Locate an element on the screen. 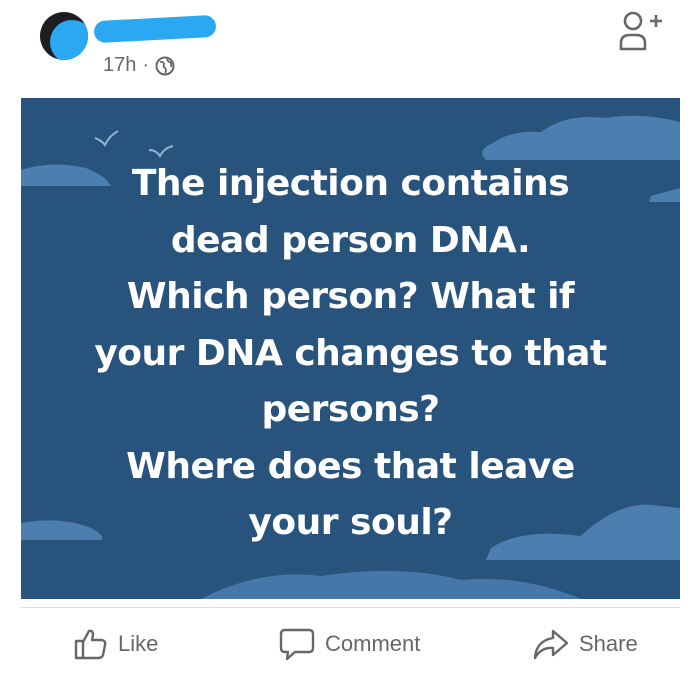  post-line: Which person? What if is located at coordinates (350, 296).